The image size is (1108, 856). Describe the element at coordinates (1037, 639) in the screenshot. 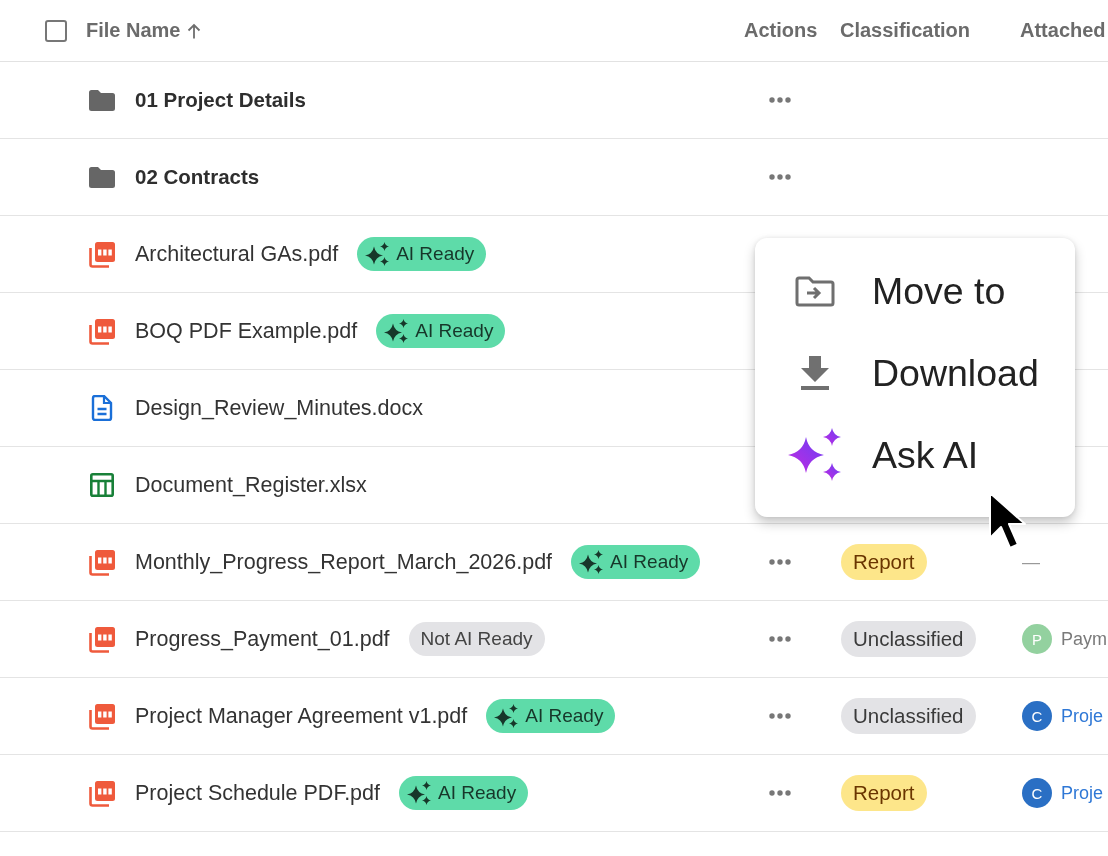

I see `avatar: P` at that location.